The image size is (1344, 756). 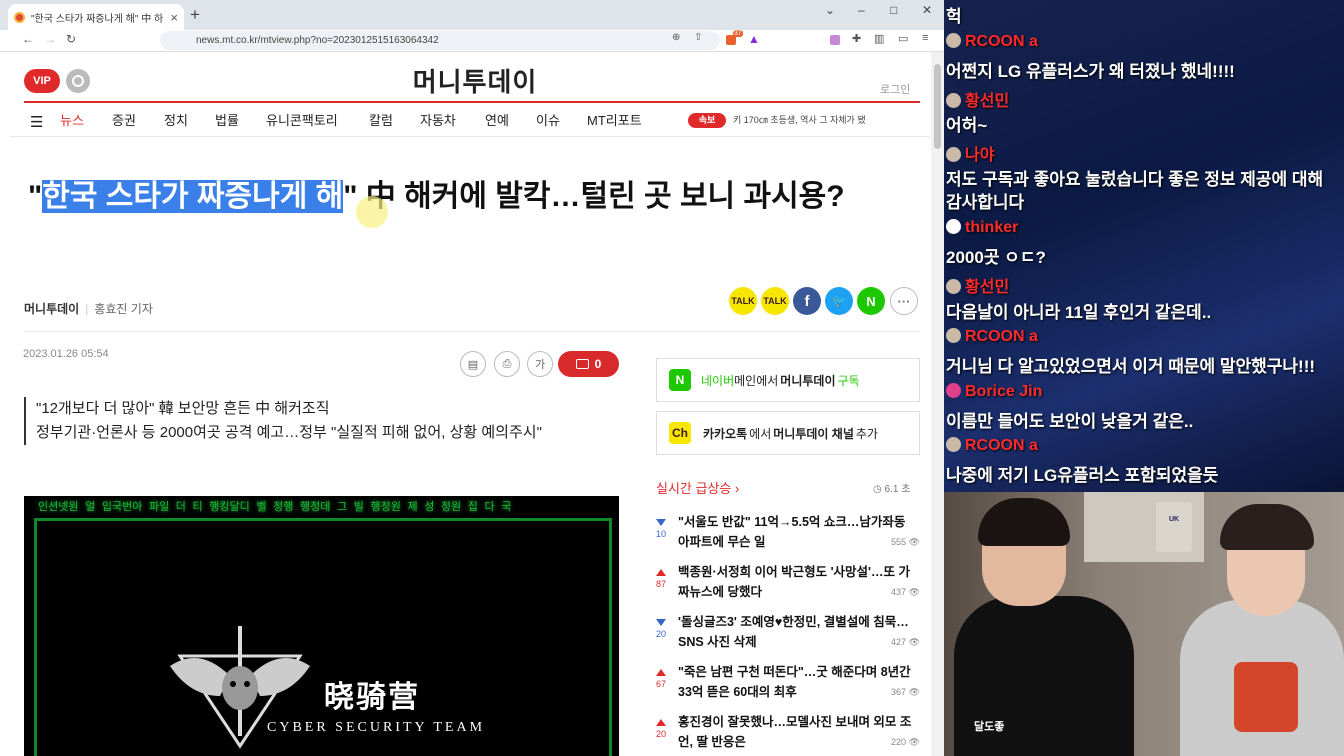 I want to click on menu-item-column: 칼럼, so click(x=381, y=119).